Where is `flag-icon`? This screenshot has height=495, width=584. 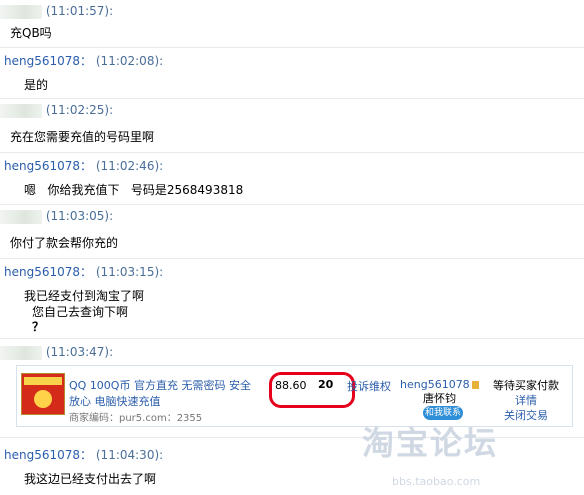 flag-icon is located at coordinates (475, 385).